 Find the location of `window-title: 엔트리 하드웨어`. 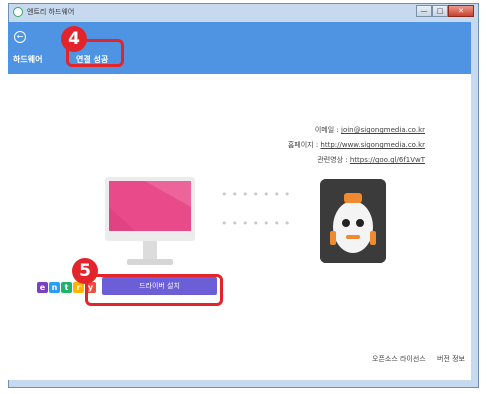

window-title: 엔트리 하드웨어 is located at coordinates (51, 12).